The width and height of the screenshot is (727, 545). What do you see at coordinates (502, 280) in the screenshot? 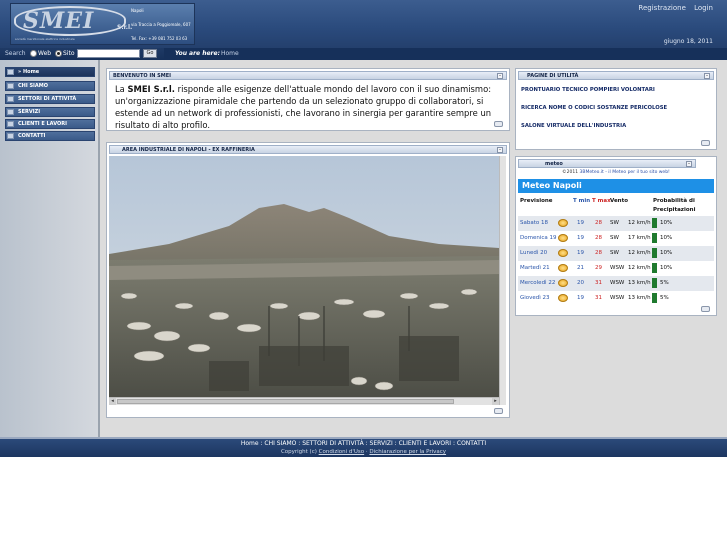
I see `vertical-scrollbar` at bounding box center [502, 280].